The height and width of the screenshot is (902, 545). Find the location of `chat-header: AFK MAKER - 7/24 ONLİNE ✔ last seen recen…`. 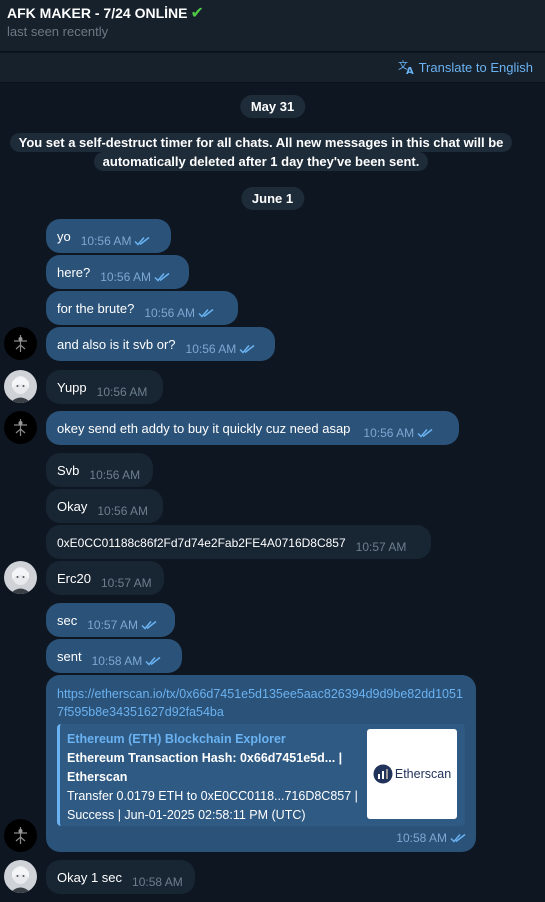

chat-header: AFK MAKER - 7/24 ONLİNE ✔ last seen recen… is located at coordinates (272, 26).